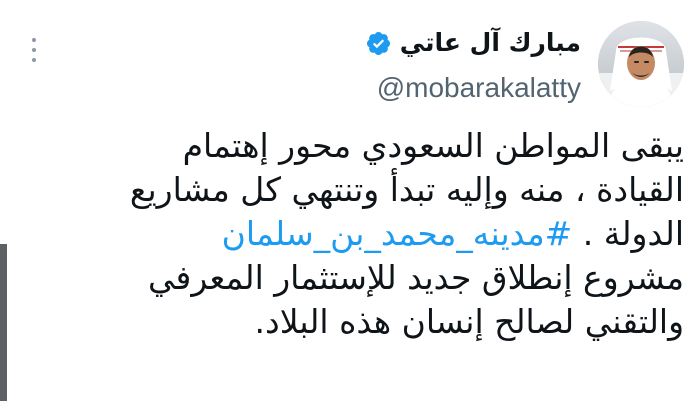  What do you see at coordinates (416, 277) in the screenshot?
I see `tweet-line: مشروع إنطلاق جديد للإستثمار المعرفي` at bounding box center [416, 277].